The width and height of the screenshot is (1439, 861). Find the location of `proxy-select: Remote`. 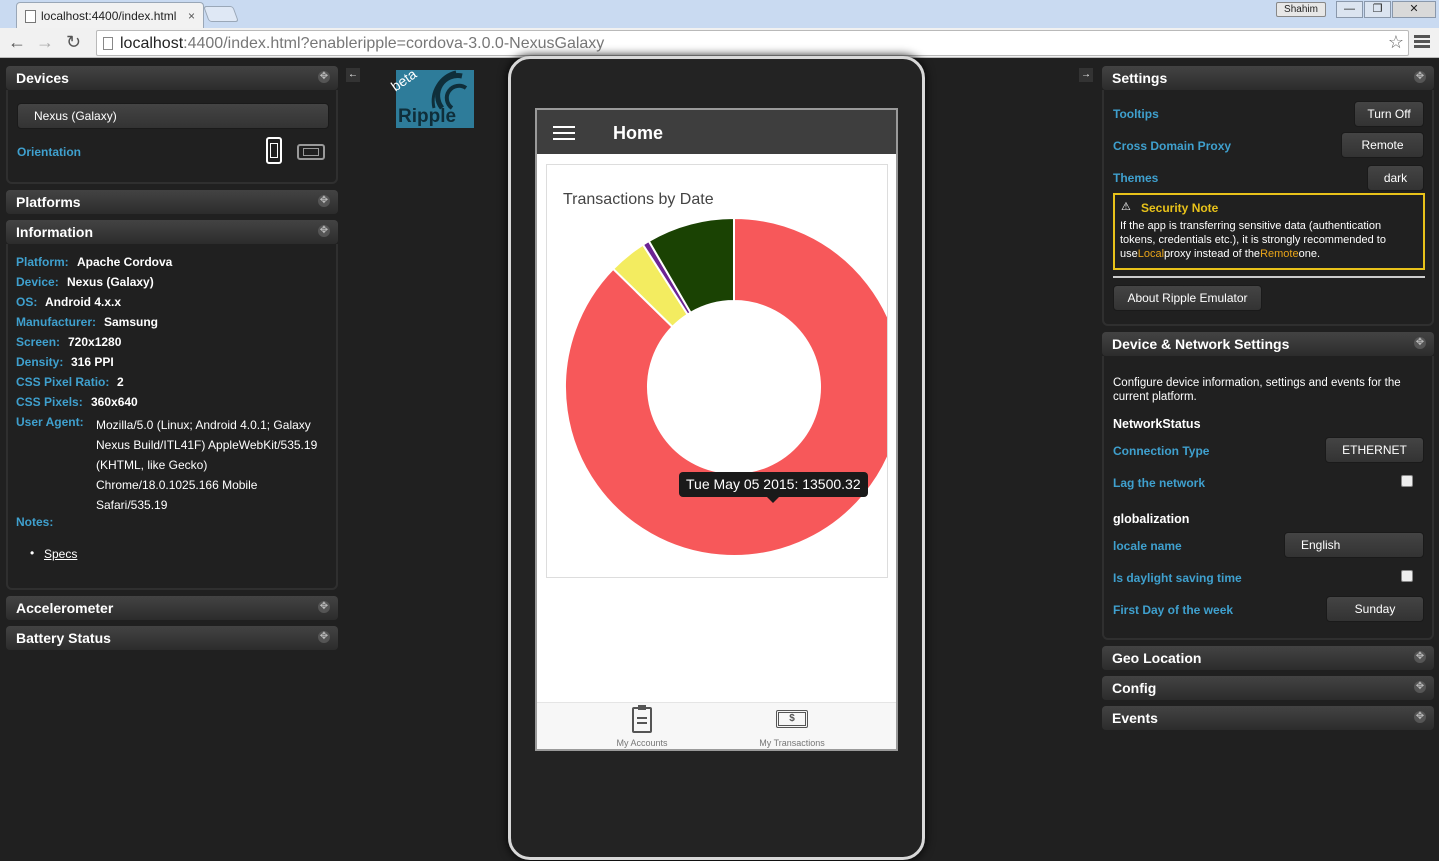

proxy-select: Remote is located at coordinates (1382, 145).